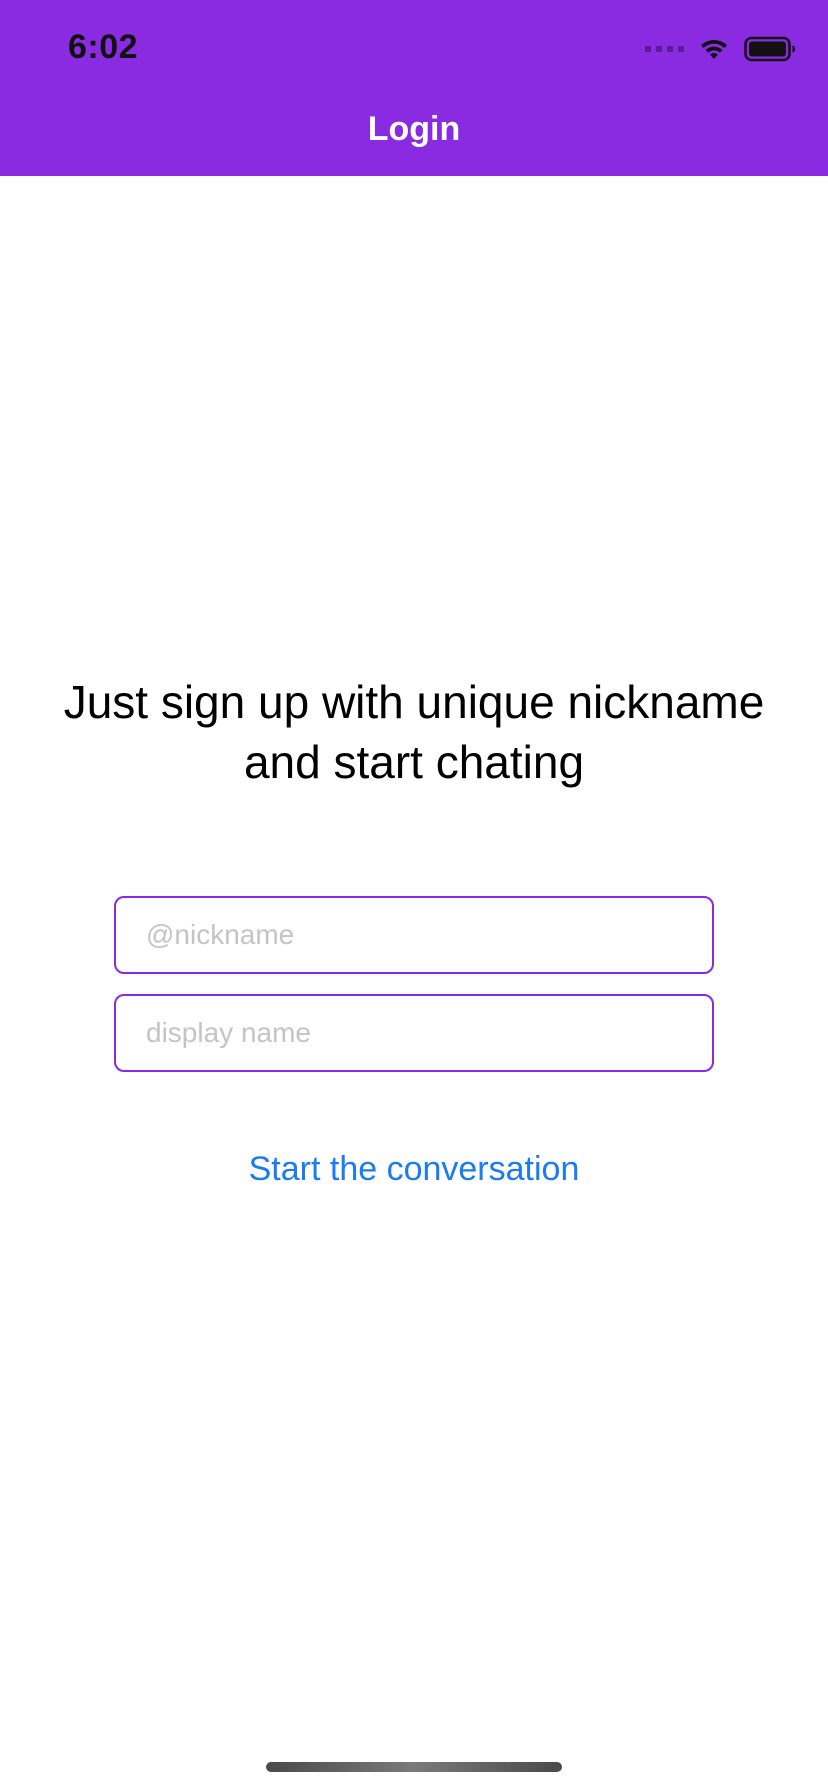 This screenshot has height=1792, width=828. Describe the element at coordinates (714, 49) in the screenshot. I see `wifi-icon` at that location.